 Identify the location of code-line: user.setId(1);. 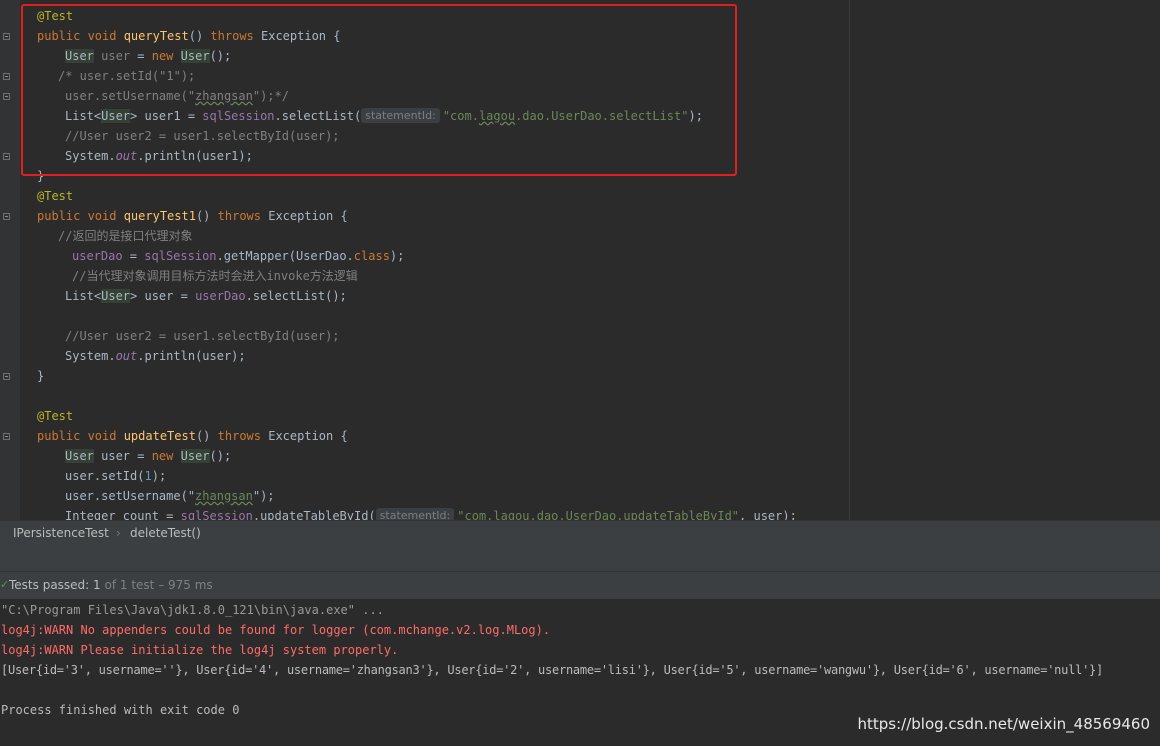
(115, 476).